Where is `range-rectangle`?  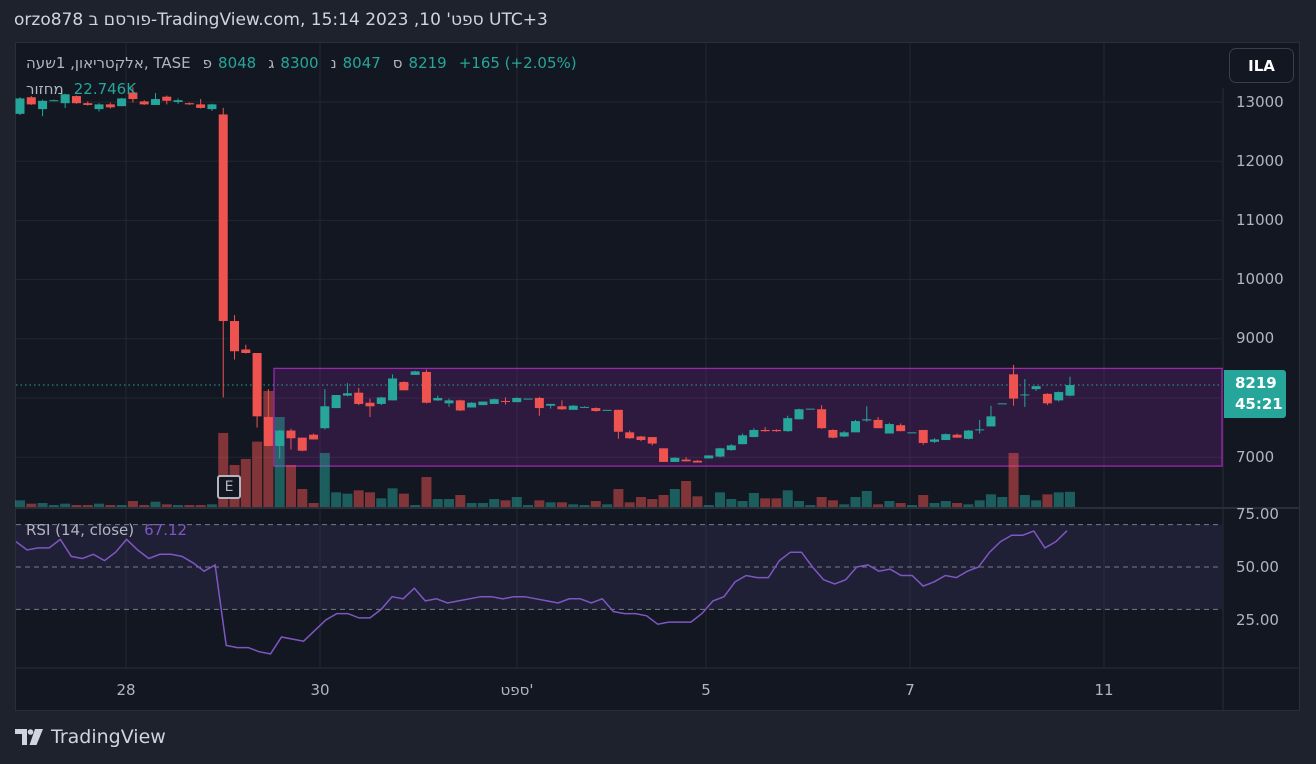
range-rectangle is located at coordinates (748, 417).